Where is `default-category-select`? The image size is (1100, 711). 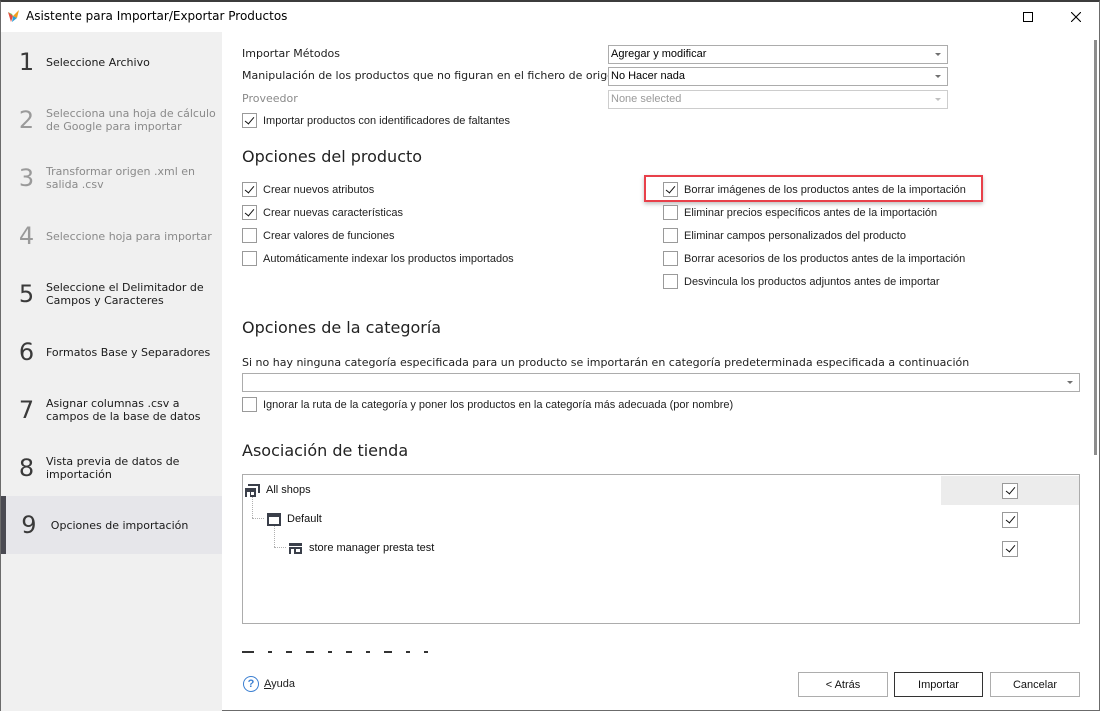 default-category-select is located at coordinates (661, 382).